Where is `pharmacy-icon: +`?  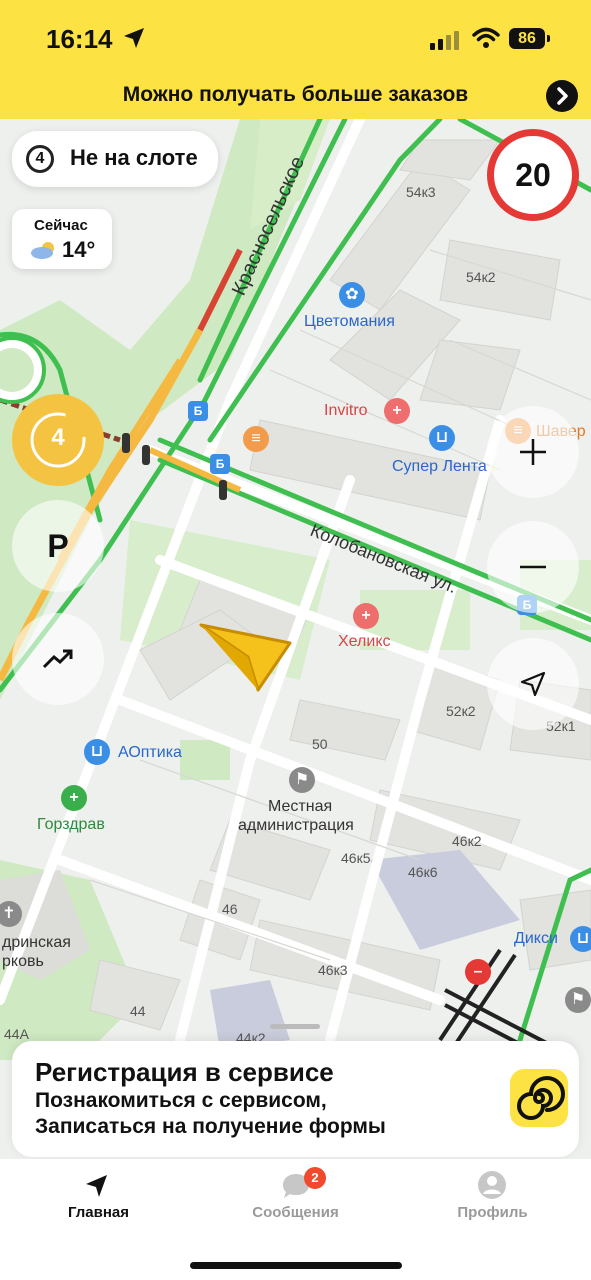 pharmacy-icon: + is located at coordinates (74, 798).